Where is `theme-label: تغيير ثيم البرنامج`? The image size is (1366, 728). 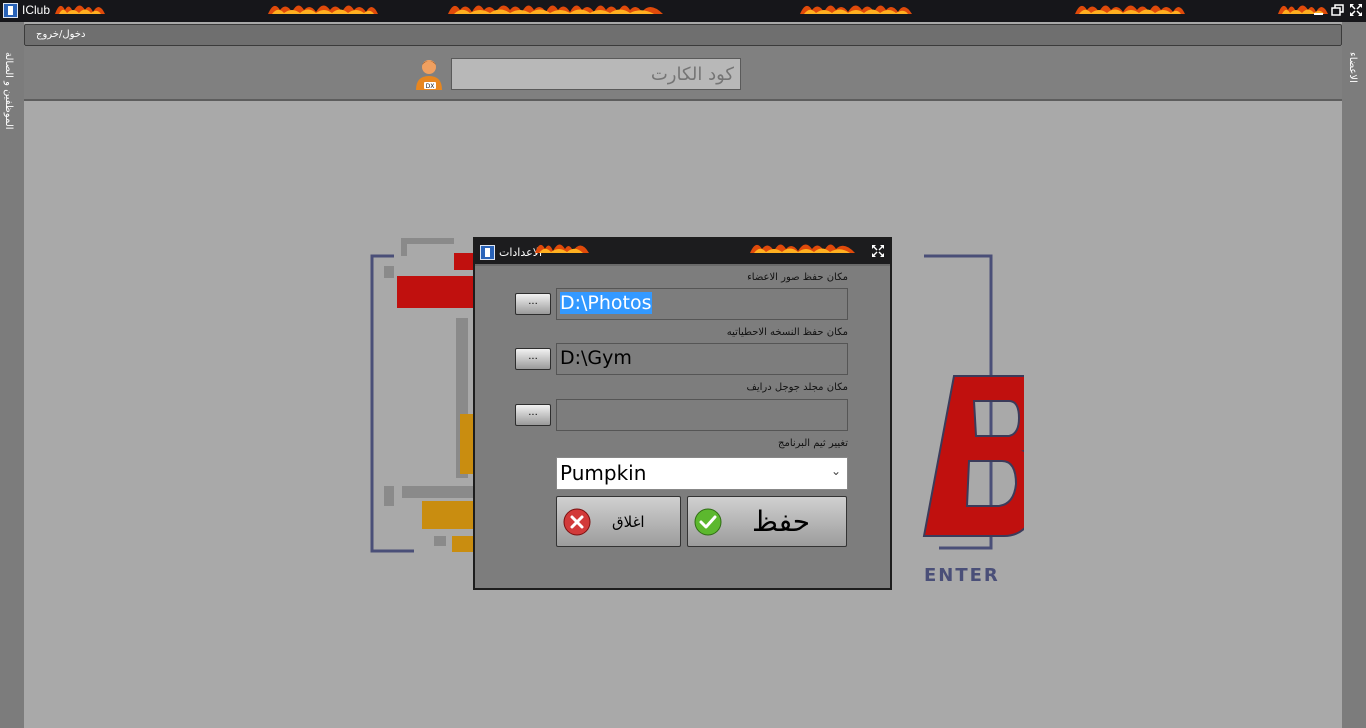 theme-label: تغيير ثيم البرنامج is located at coordinates (813, 443).